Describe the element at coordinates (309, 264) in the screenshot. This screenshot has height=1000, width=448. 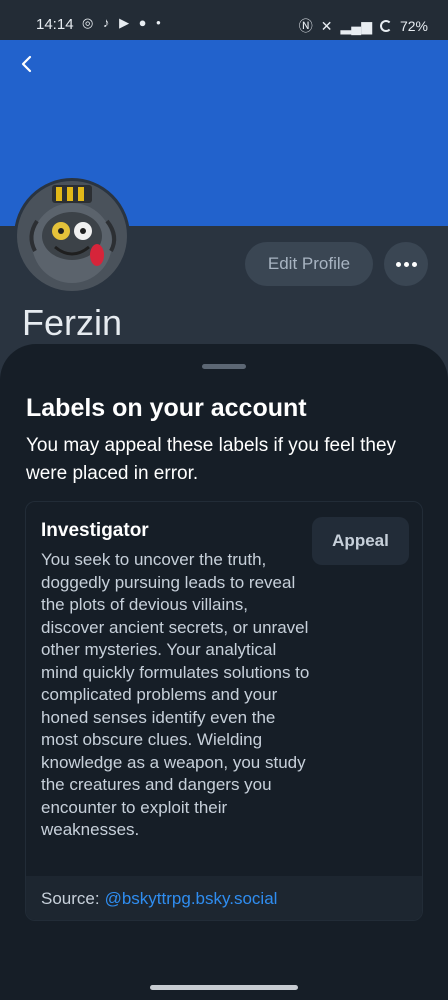
I see `edit-profile-button: Edit Profile` at that location.